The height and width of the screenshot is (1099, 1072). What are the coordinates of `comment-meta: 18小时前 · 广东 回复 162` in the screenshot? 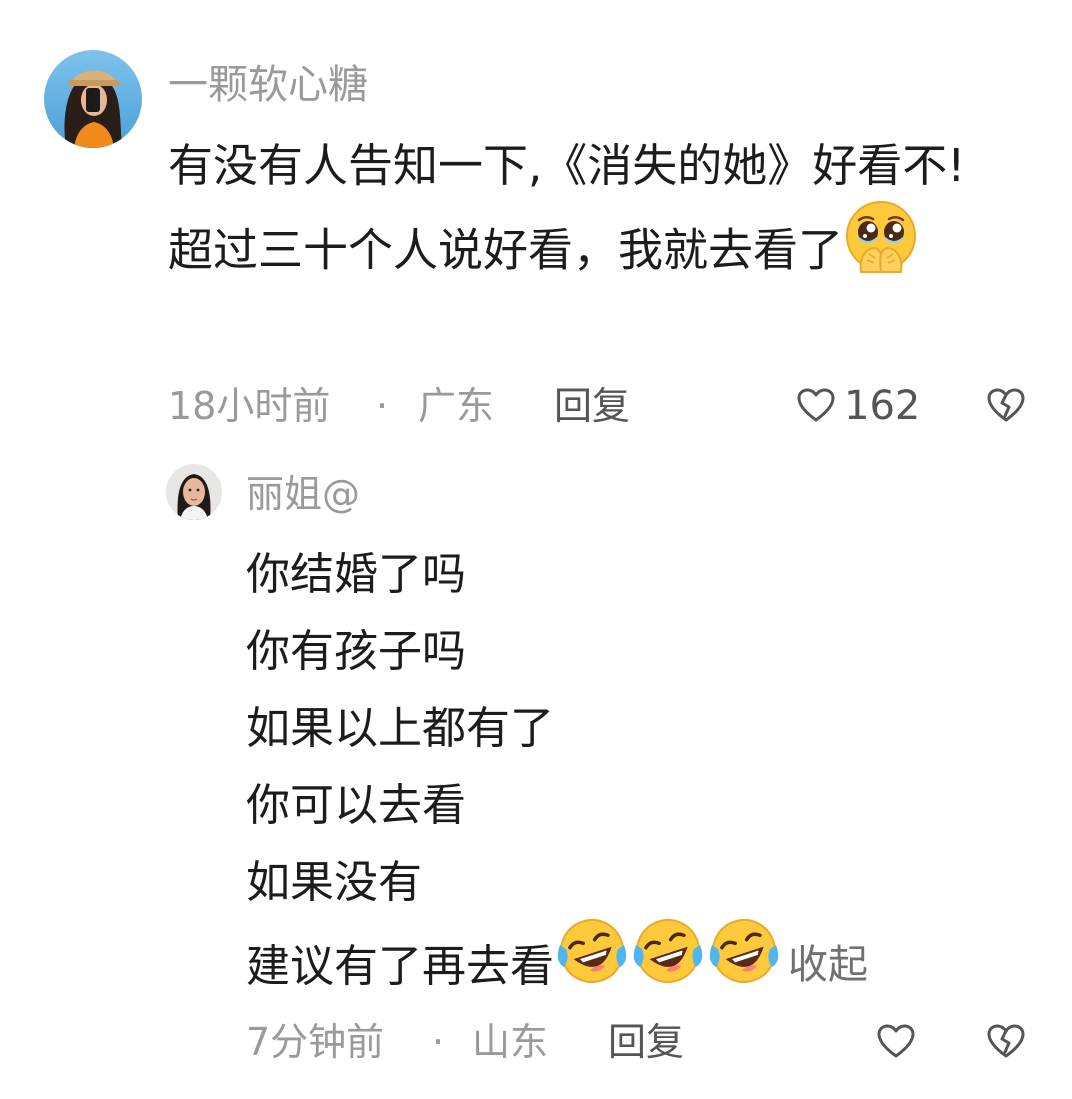 It's located at (603, 406).